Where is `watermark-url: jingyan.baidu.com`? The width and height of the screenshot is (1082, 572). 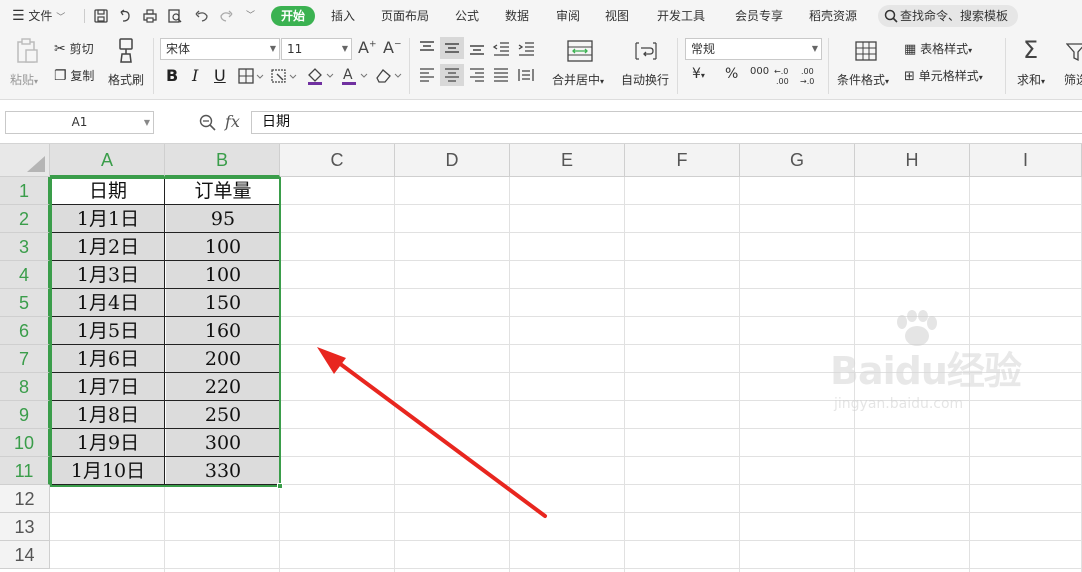
watermark-url: jingyan.baidu.com is located at coordinates (899, 404).